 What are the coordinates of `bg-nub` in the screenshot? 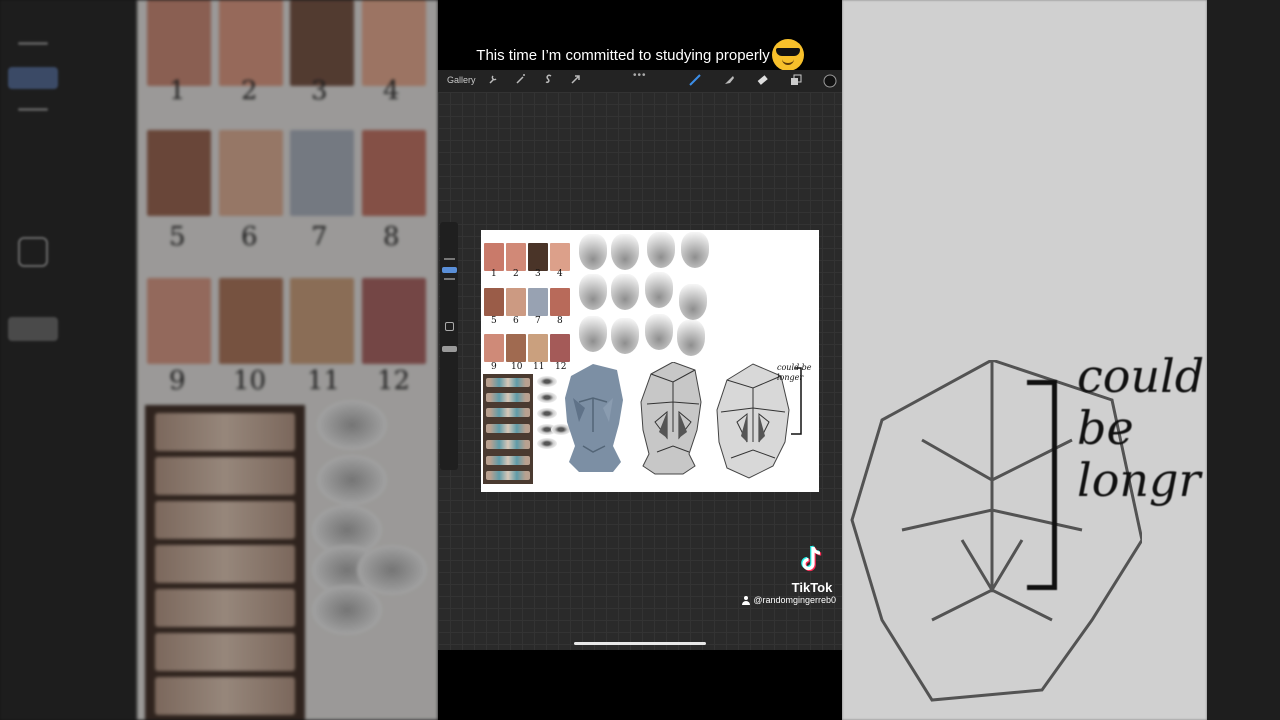 It's located at (33, 43).